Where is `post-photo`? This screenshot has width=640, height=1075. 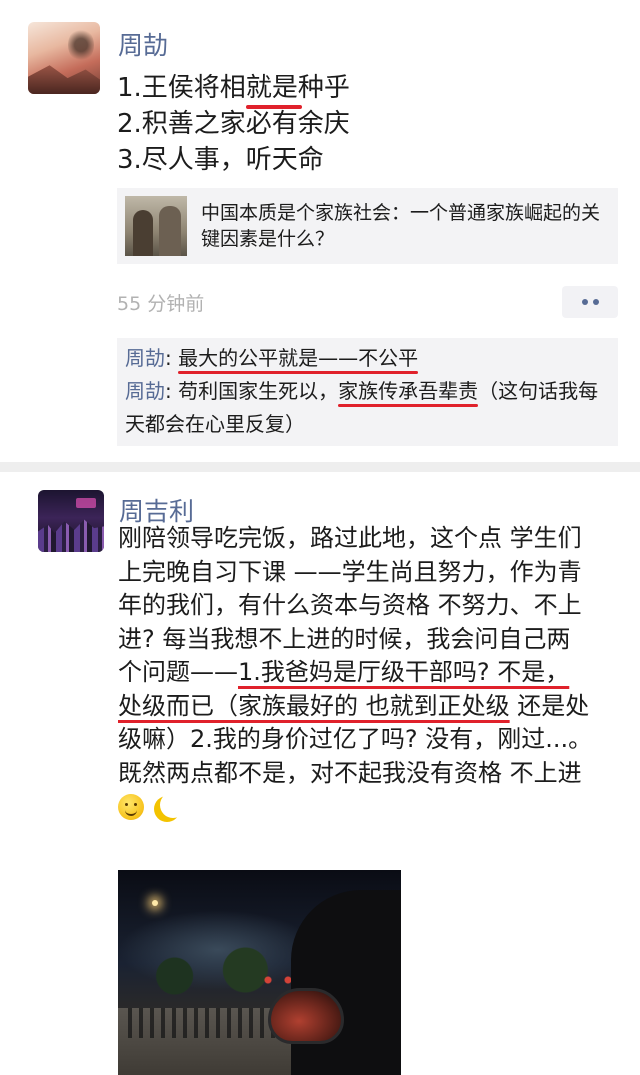 post-photo is located at coordinates (259, 972).